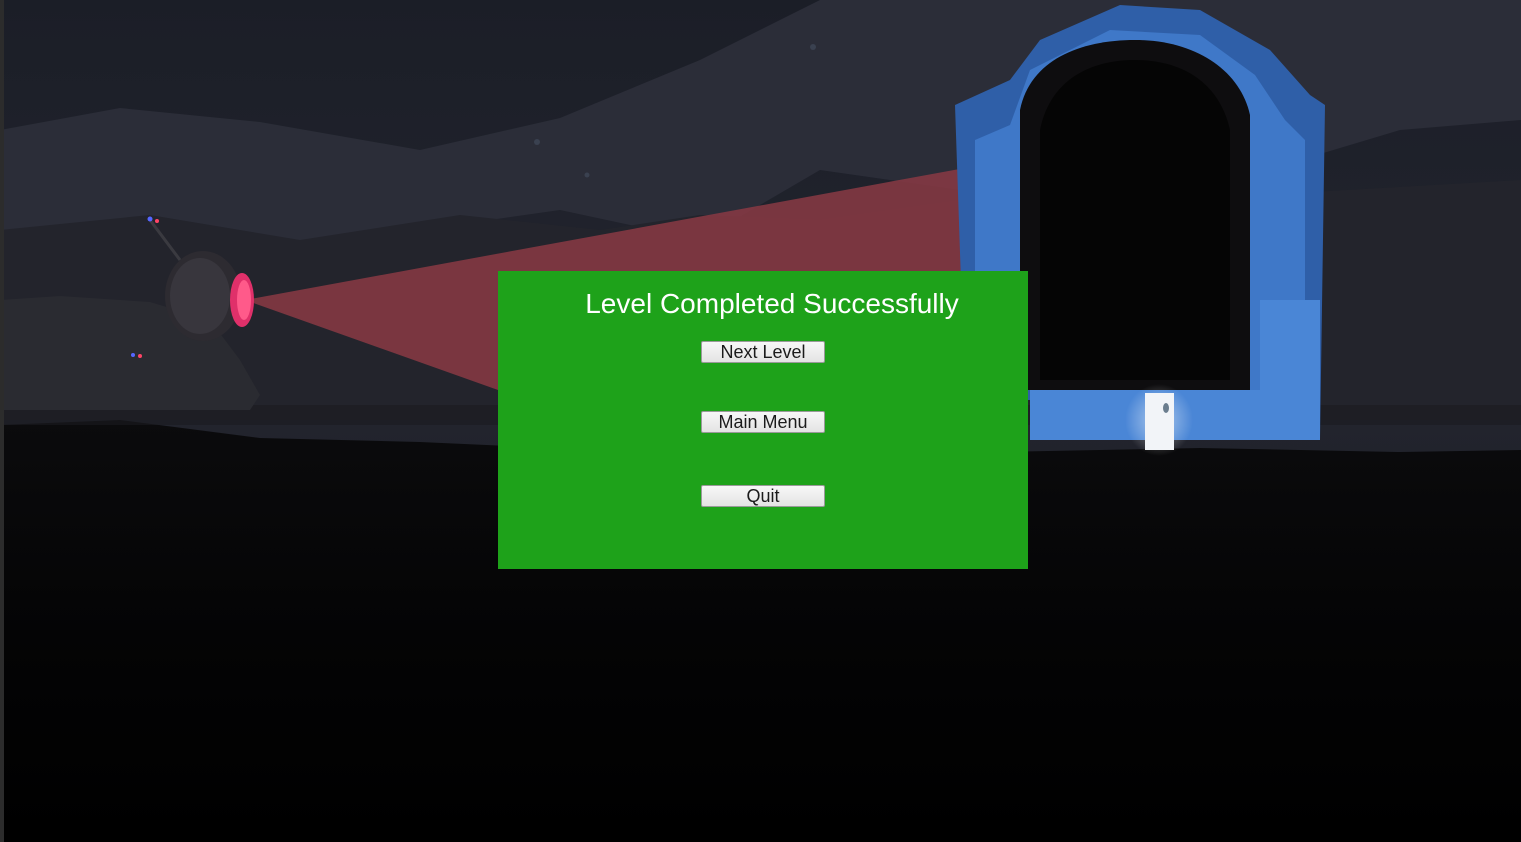 The width and height of the screenshot is (1521, 842). What do you see at coordinates (763, 352) in the screenshot?
I see `next-level-button: Next Level` at bounding box center [763, 352].